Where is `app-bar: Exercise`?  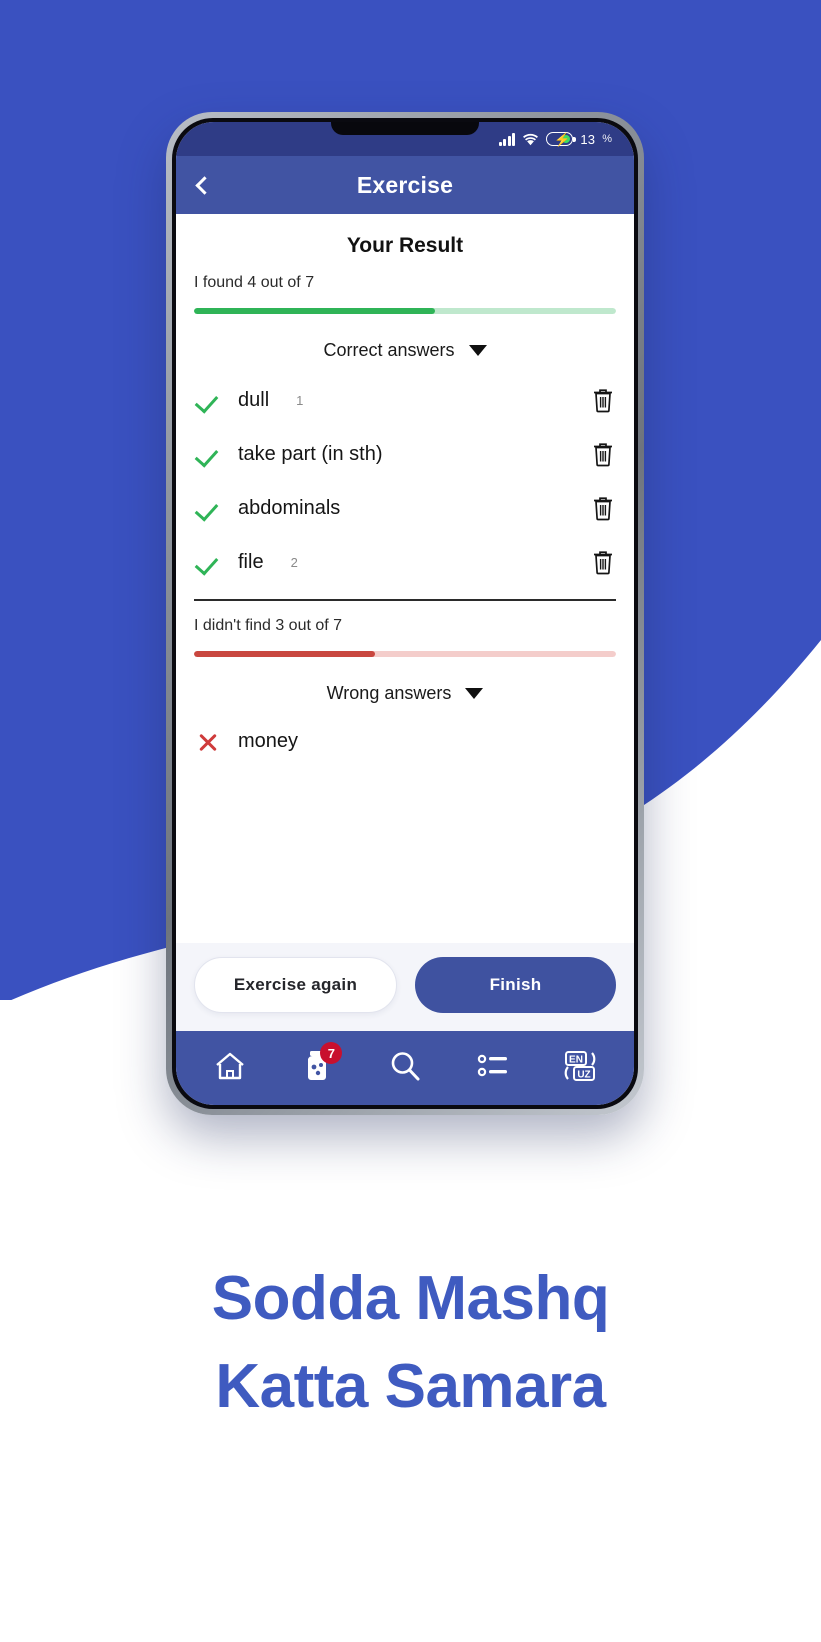
app-bar: Exercise is located at coordinates (405, 185).